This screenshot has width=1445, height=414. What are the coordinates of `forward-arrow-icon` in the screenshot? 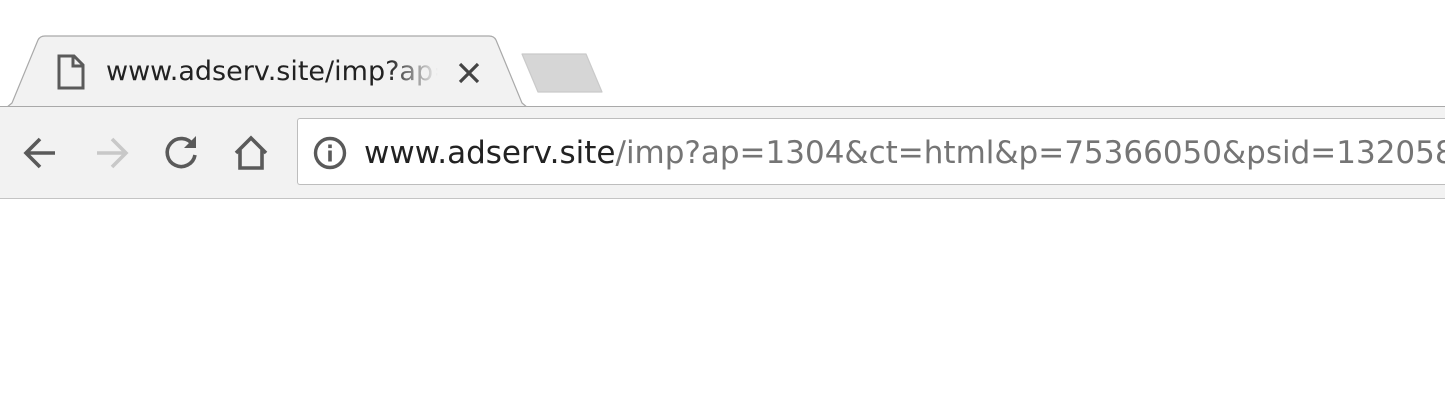 It's located at (111, 153).